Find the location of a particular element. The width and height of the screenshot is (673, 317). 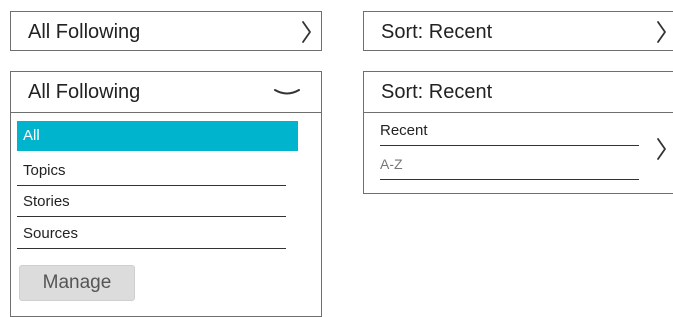

following-filter-expanded-title: All Following is located at coordinates (84, 92).